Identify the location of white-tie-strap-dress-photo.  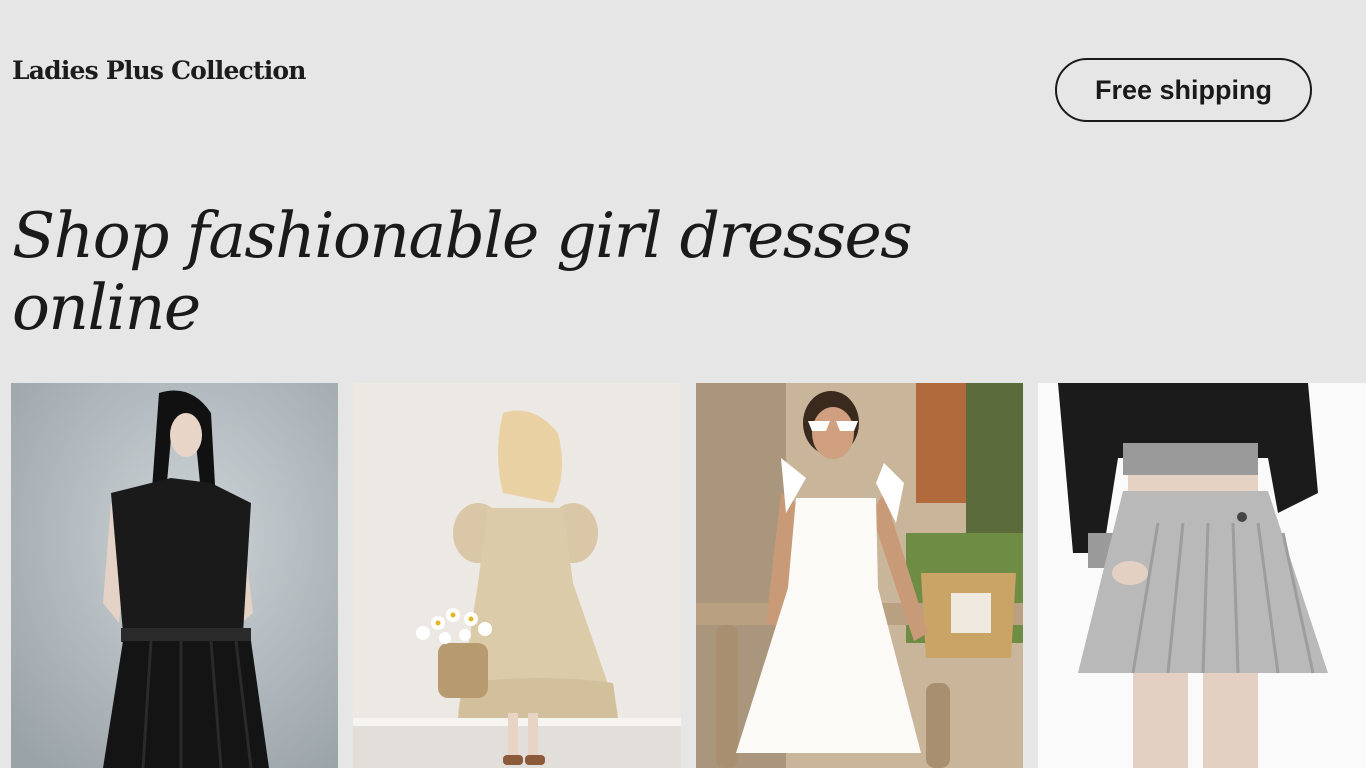
(859, 575).